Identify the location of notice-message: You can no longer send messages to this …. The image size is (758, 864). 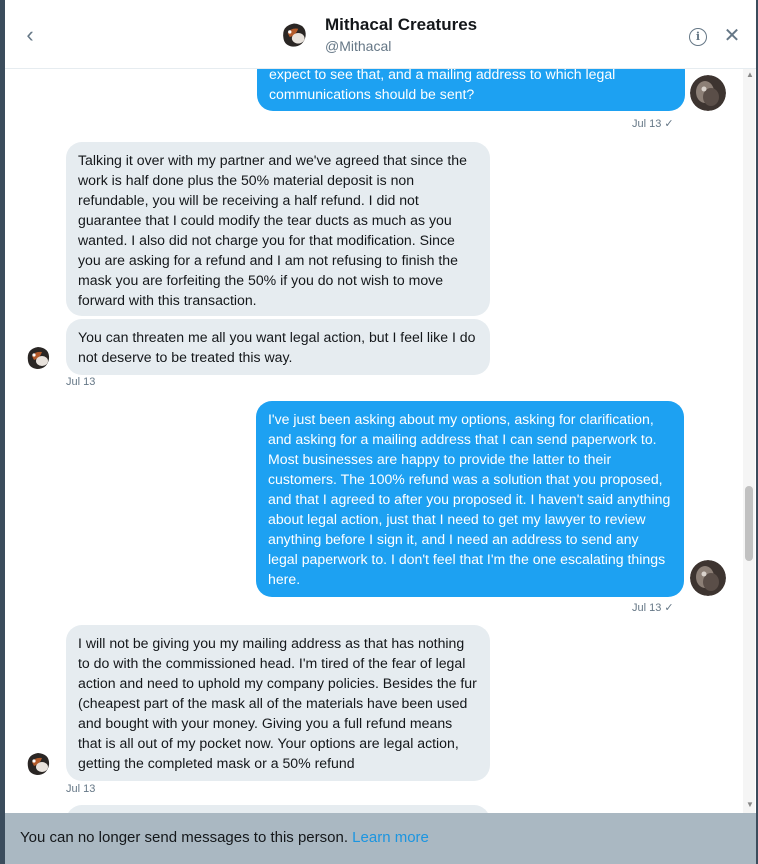
(184, 837).